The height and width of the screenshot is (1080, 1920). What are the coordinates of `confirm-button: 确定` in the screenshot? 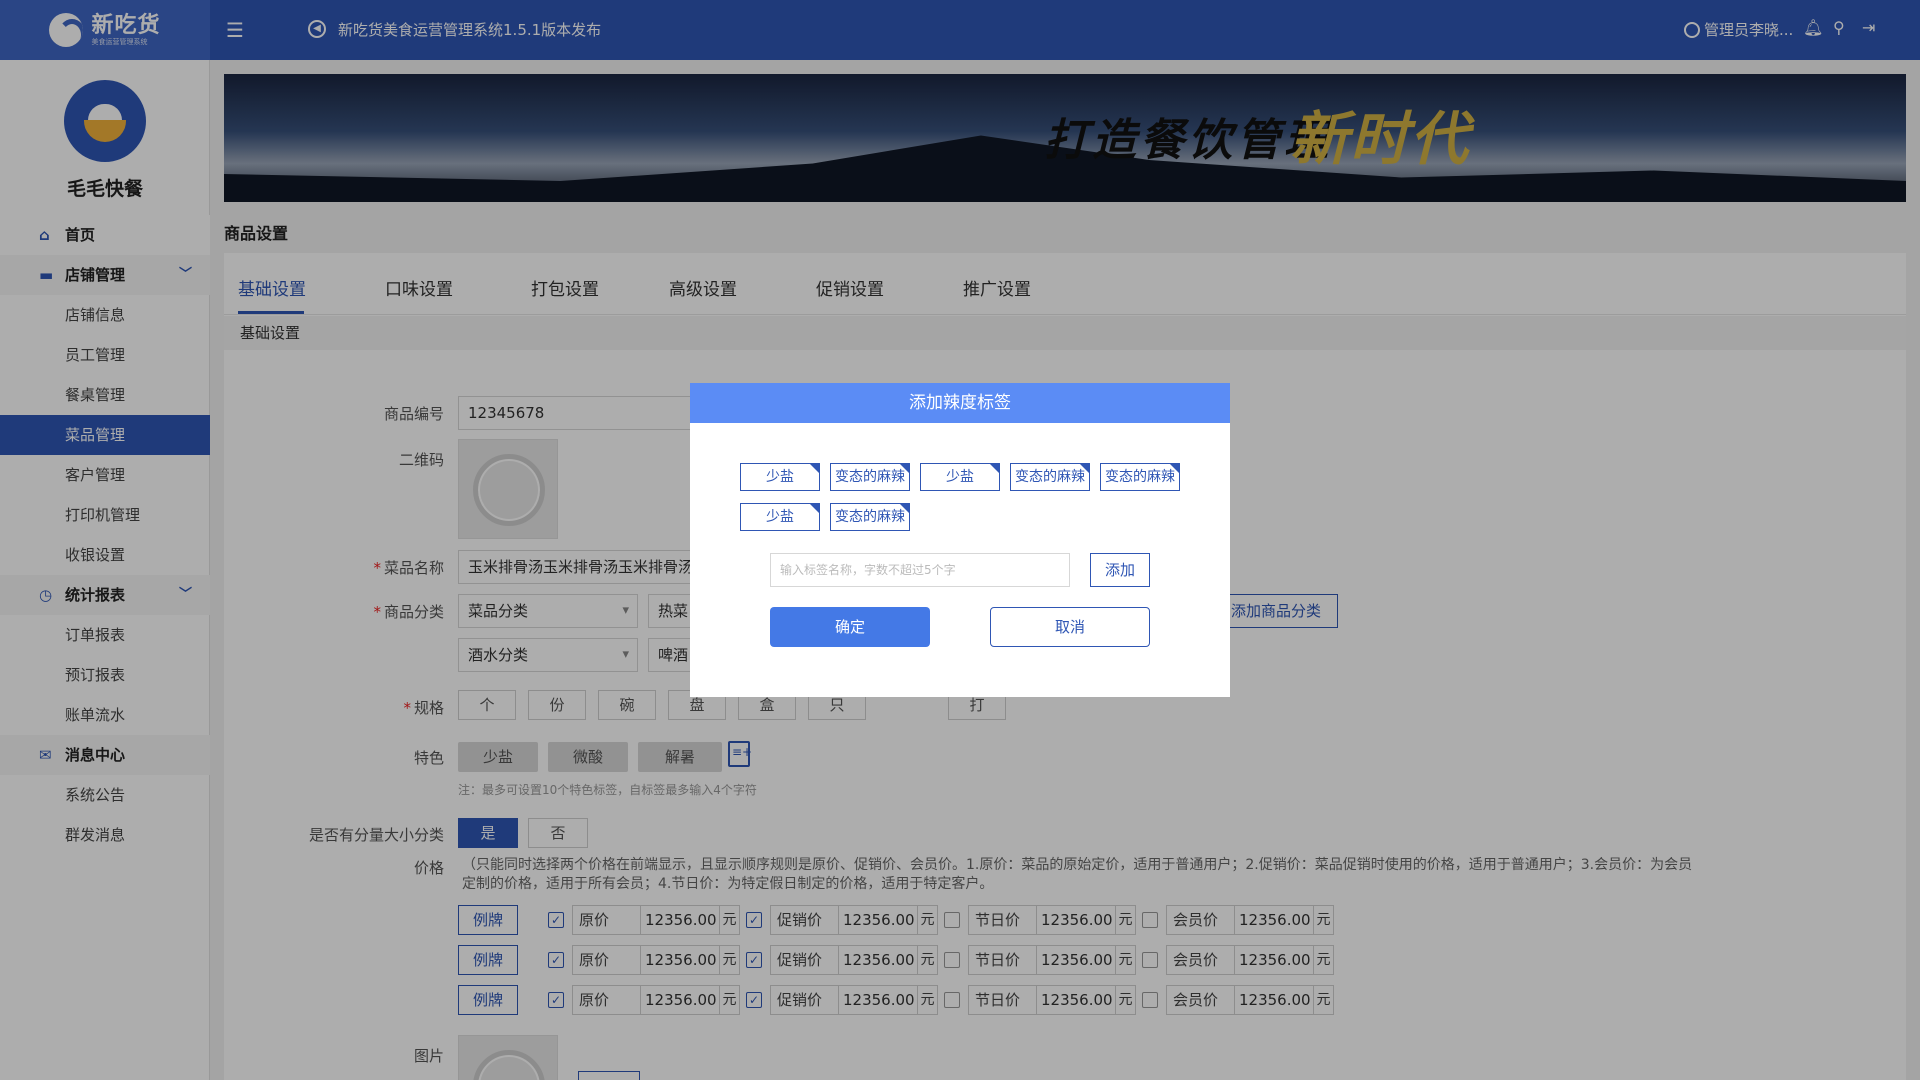 It's located at (850, 627).